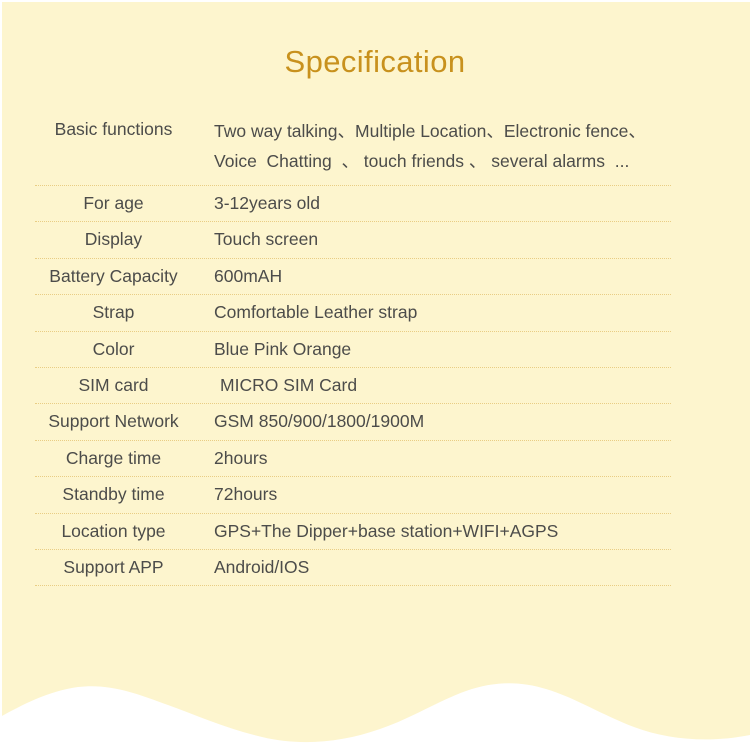  I want to click on spec-row: SIM card MICRO SIM Card, so click(353, 386).